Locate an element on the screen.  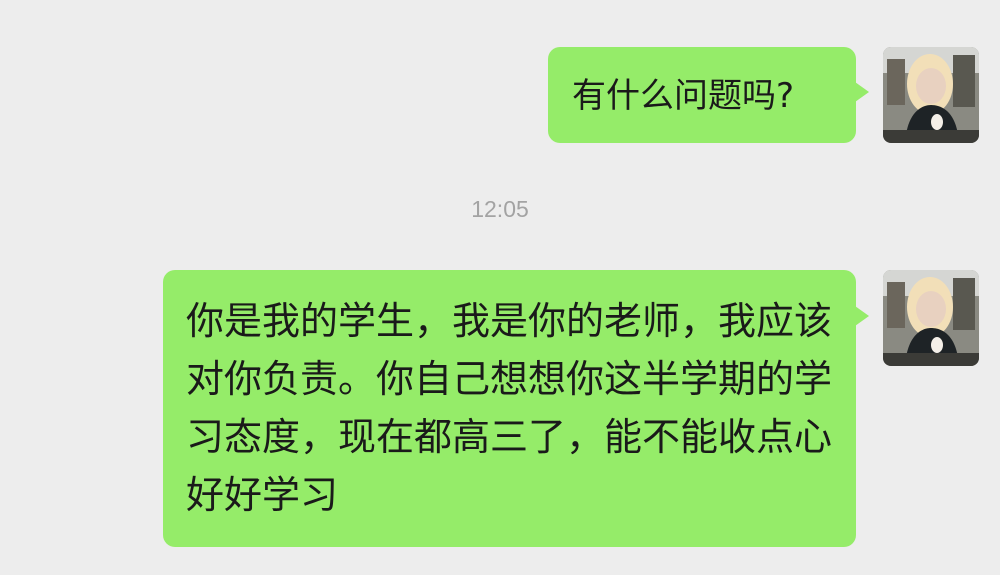
message-text-1: 有什么问题吗? is located at coordinates (683, 96).